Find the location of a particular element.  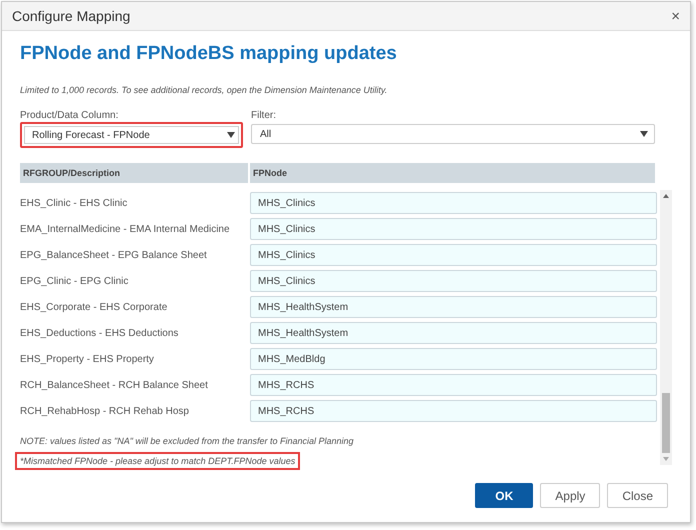

fpnode-input: MHS_MedBldg is located at coordinates (453, 359).